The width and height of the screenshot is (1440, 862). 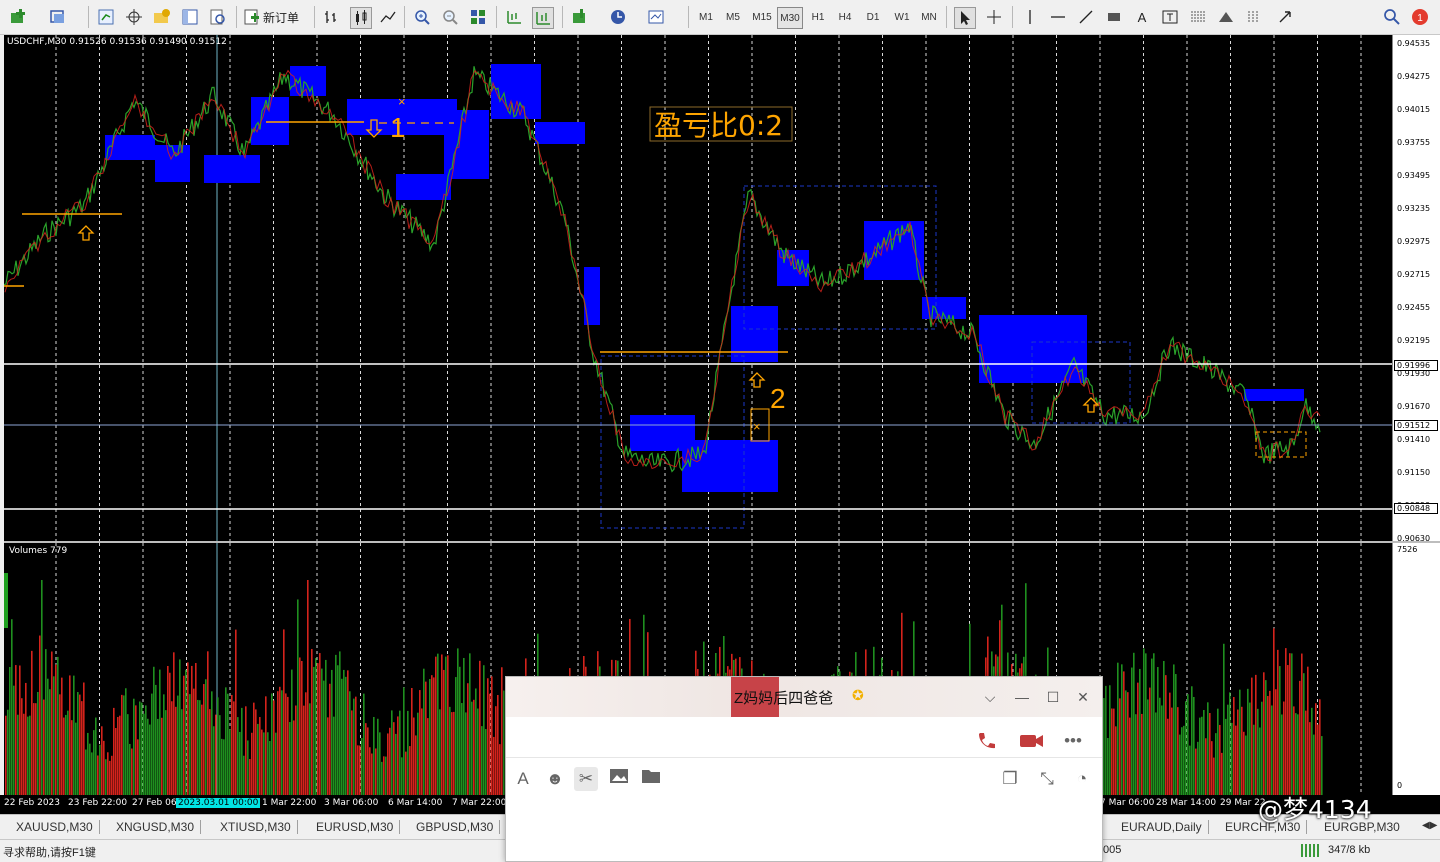 I want to click on horizontal-line-icon, so click(x=1058, y=17).